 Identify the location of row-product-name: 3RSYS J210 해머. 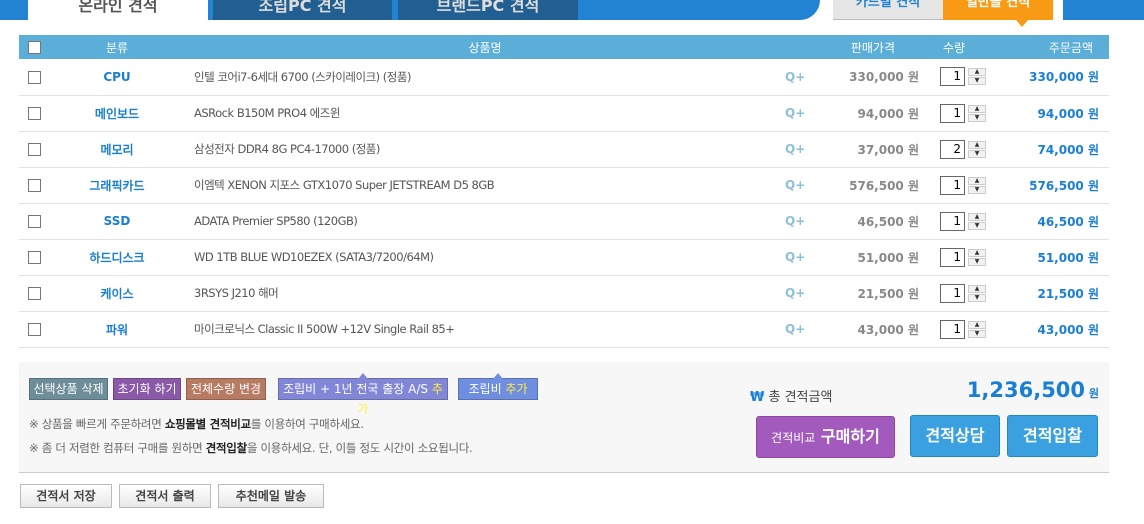
(485, 293).